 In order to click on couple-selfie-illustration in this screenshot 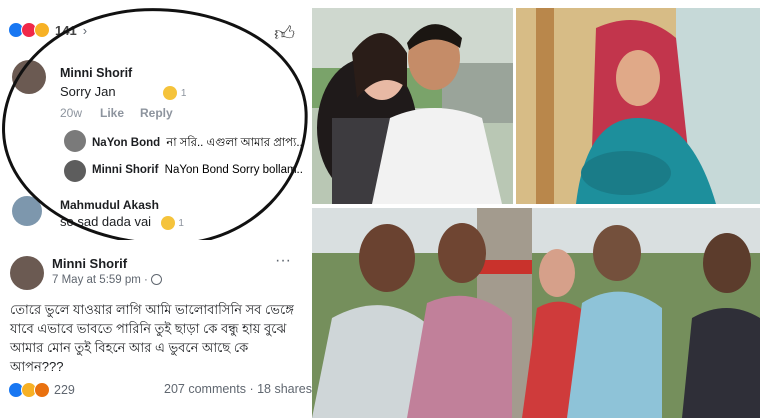, I will do `click(412, 106)`.